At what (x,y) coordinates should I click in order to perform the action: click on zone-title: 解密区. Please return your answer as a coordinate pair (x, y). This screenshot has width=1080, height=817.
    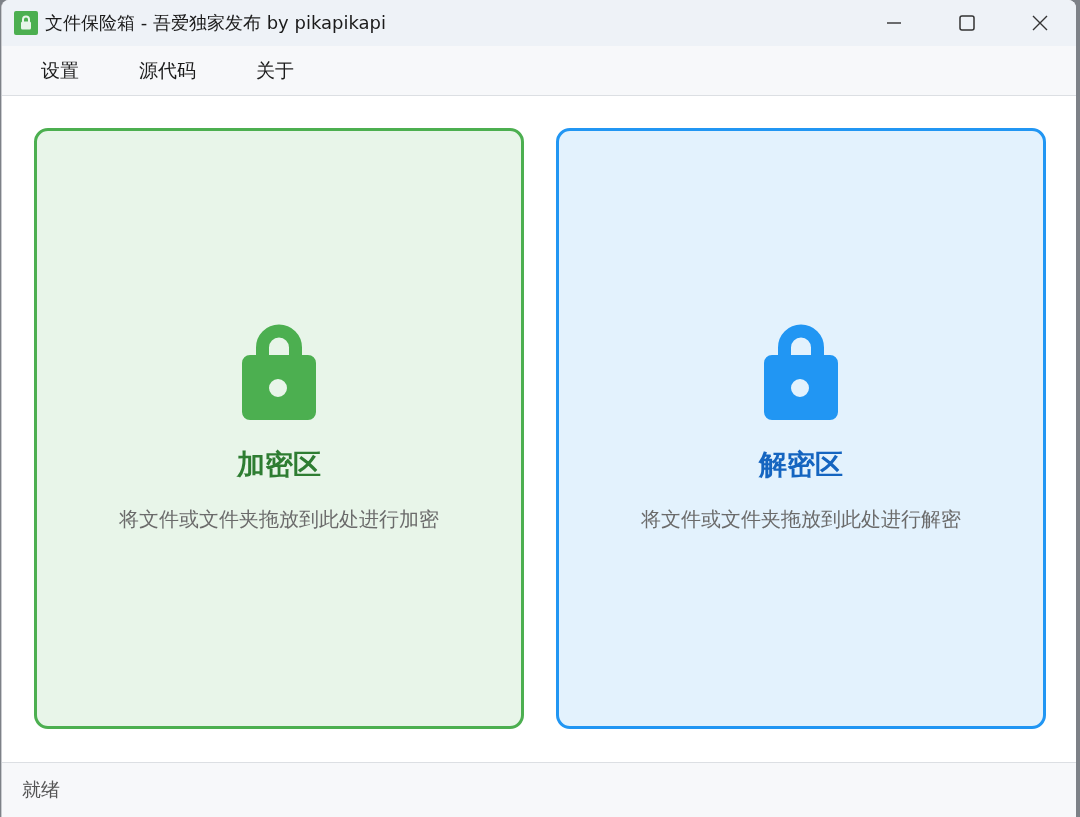
    Looking at the image, I should click on (801, 465).